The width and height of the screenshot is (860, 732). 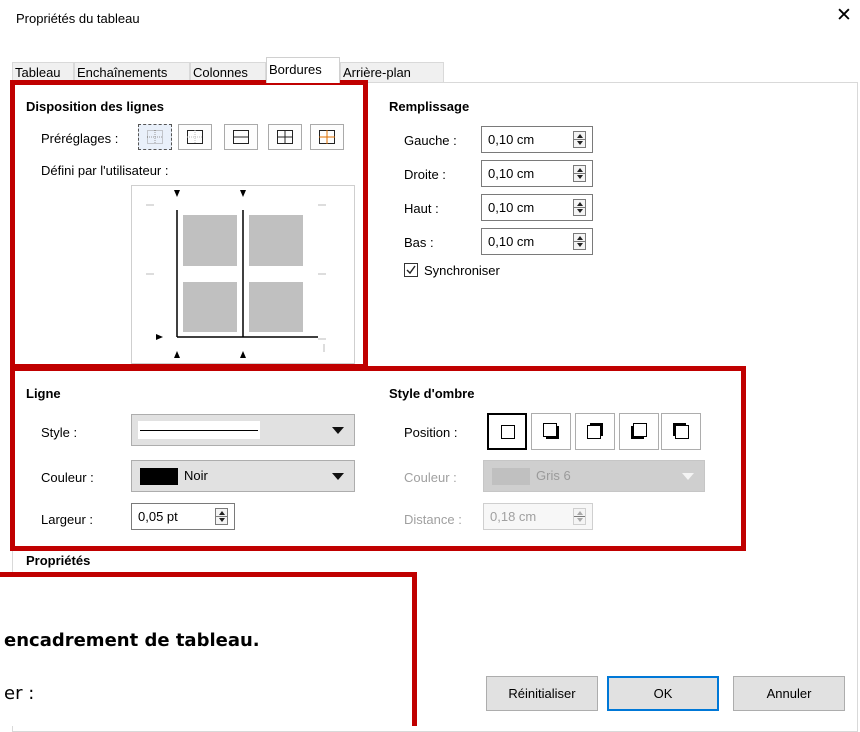 What do you see at coordinates (511, 241) in the screenshot?
I see `padding-bottom-value: 0,10 cm` at bounding box center [511, 241].